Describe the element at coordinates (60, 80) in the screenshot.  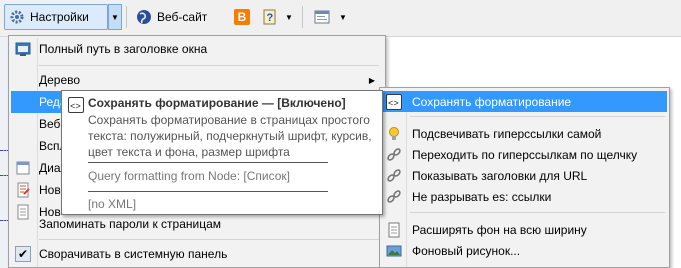
I see `menu-item-label: Дерево` at that location.